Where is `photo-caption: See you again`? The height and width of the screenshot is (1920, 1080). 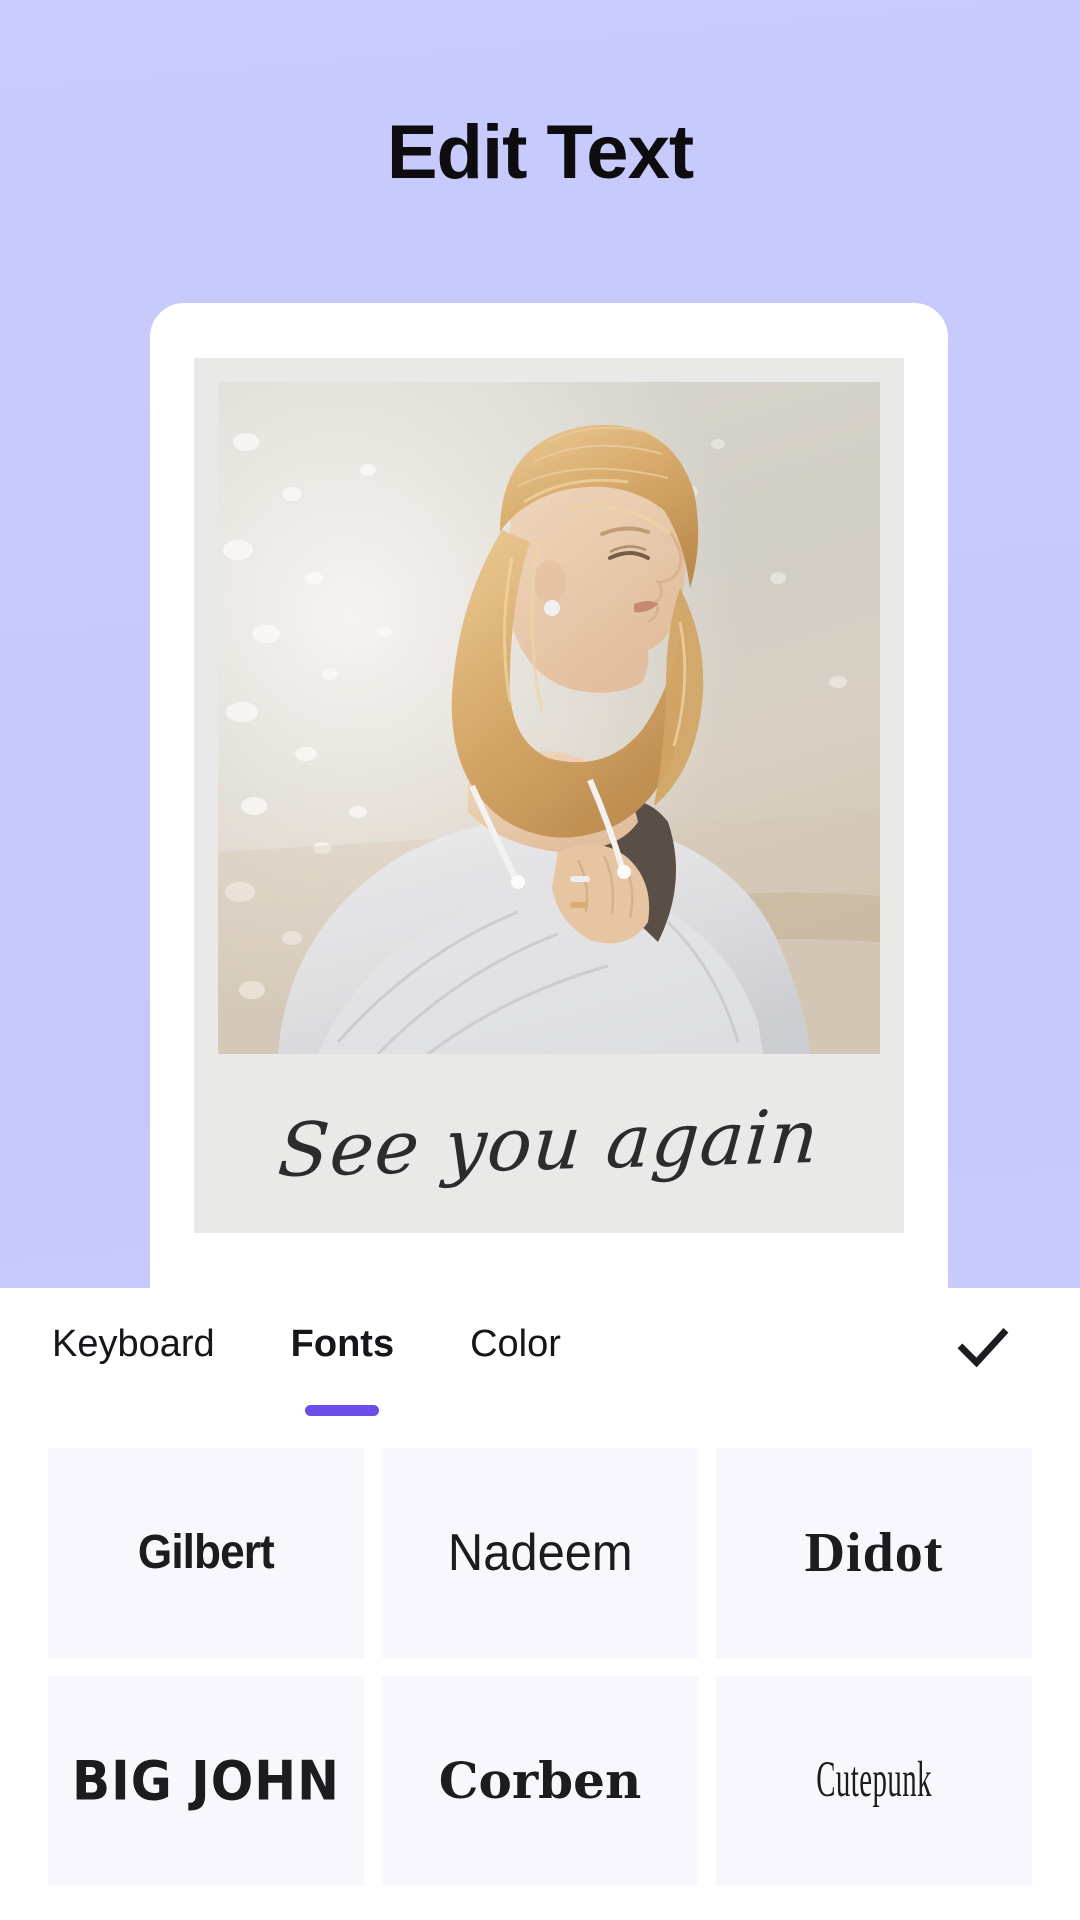 photo-caption: See you again is located at coordinates (549, 1143).